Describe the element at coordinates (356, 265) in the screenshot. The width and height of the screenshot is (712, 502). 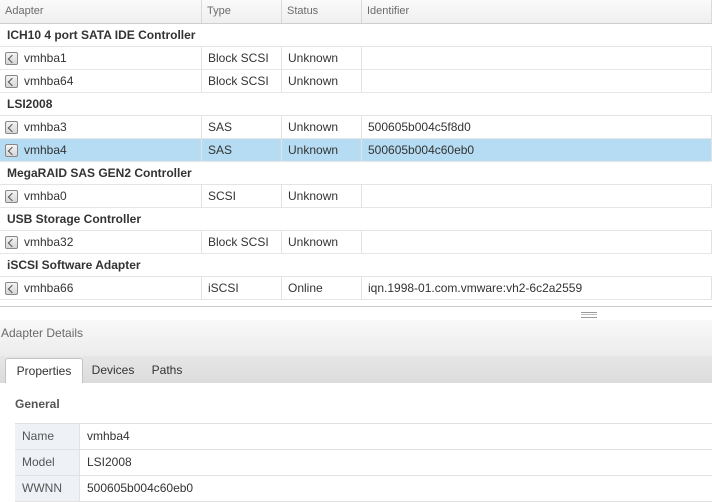
I see `group-row: iSCSI Software Adapter` at that location.